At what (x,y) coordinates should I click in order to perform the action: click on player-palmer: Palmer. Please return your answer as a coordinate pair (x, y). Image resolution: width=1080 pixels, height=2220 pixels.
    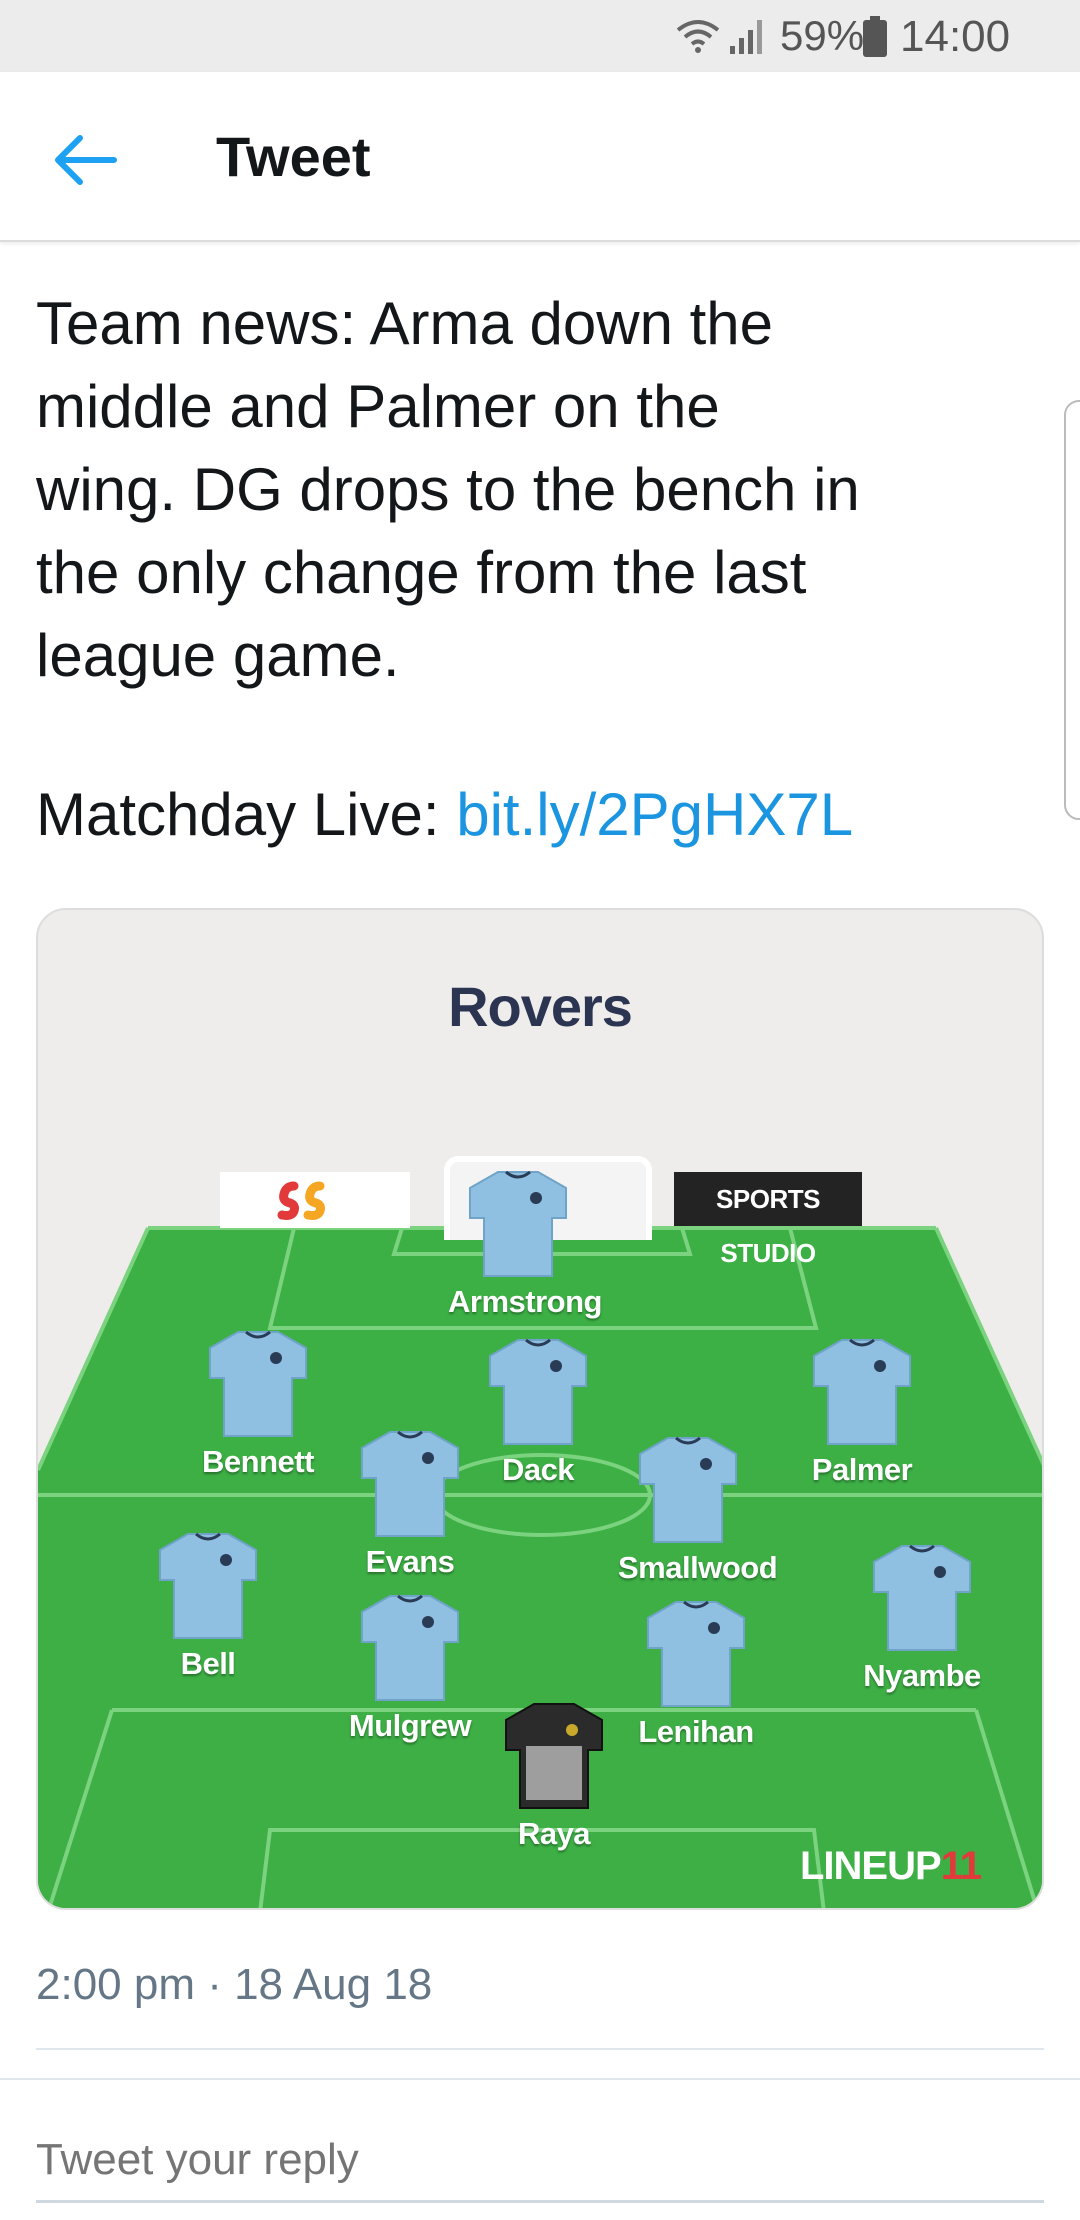
    Looking at the image, I should click on (862, 1412).